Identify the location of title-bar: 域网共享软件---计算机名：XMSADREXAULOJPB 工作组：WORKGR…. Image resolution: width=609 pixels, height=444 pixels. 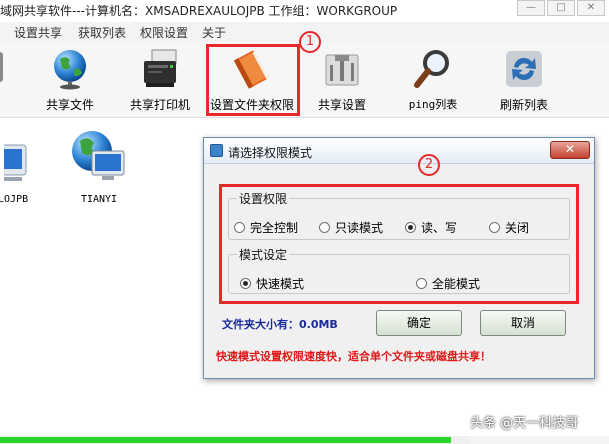
(304, 10).